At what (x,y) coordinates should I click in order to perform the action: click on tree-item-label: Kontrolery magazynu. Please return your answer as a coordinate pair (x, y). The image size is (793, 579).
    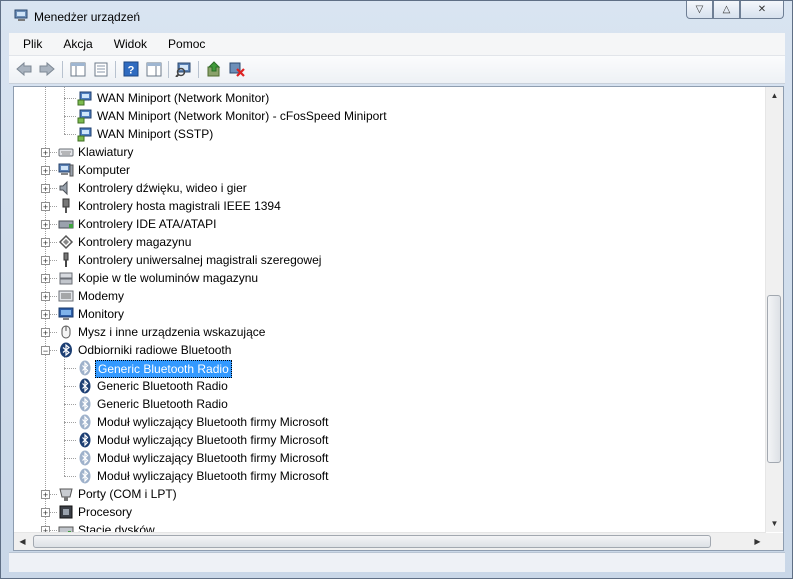
    Looking at the image, I should click on (134, 242).